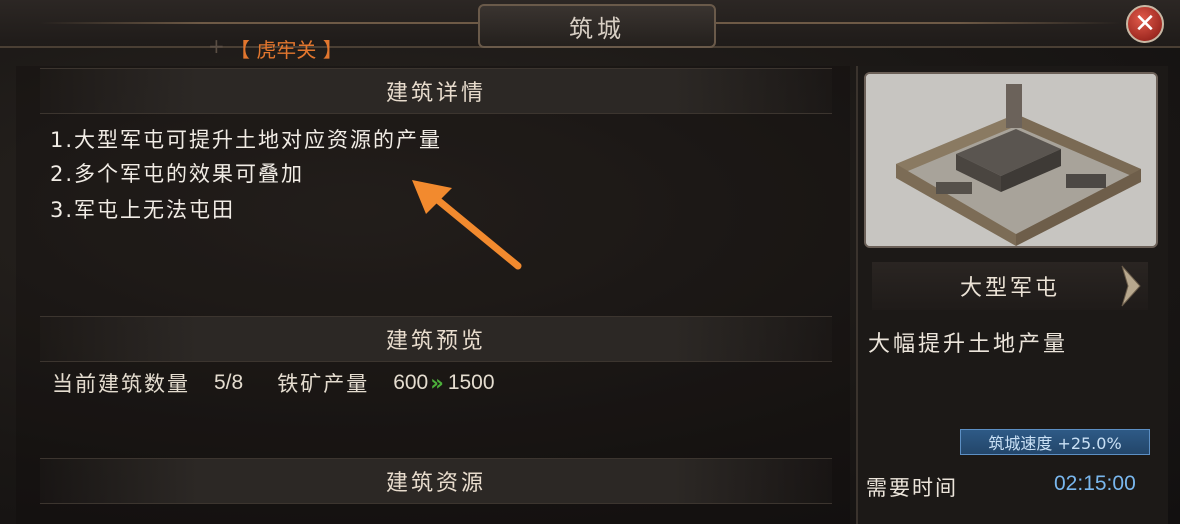  Describe the element at coordinates (1010, 286) in the screenshot. I see `building-name: 大型军屯` at that location.